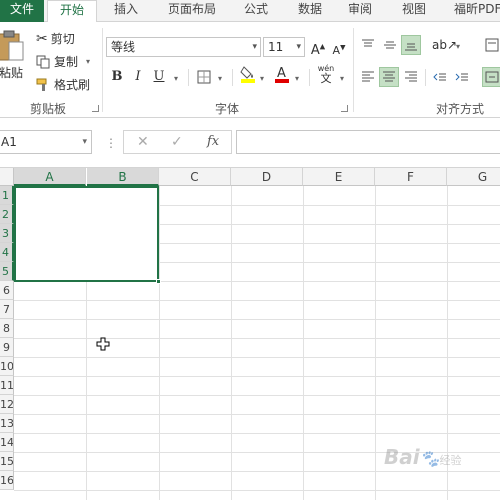 The height and width of the screenshot is (500, 500). I want to click on column-header-a: A, so click(50, 177).